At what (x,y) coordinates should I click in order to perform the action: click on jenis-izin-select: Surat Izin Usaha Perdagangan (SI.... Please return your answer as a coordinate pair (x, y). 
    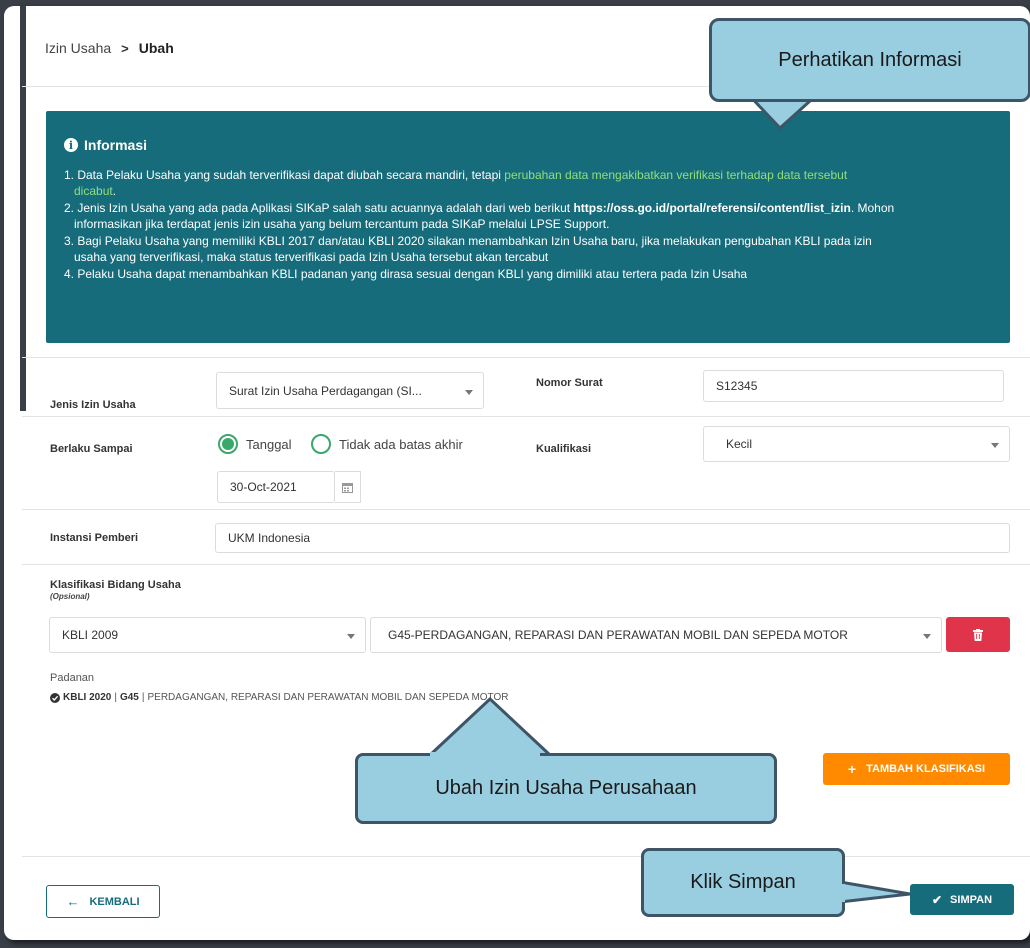
    Looking at the image, I should click on (350, 390).